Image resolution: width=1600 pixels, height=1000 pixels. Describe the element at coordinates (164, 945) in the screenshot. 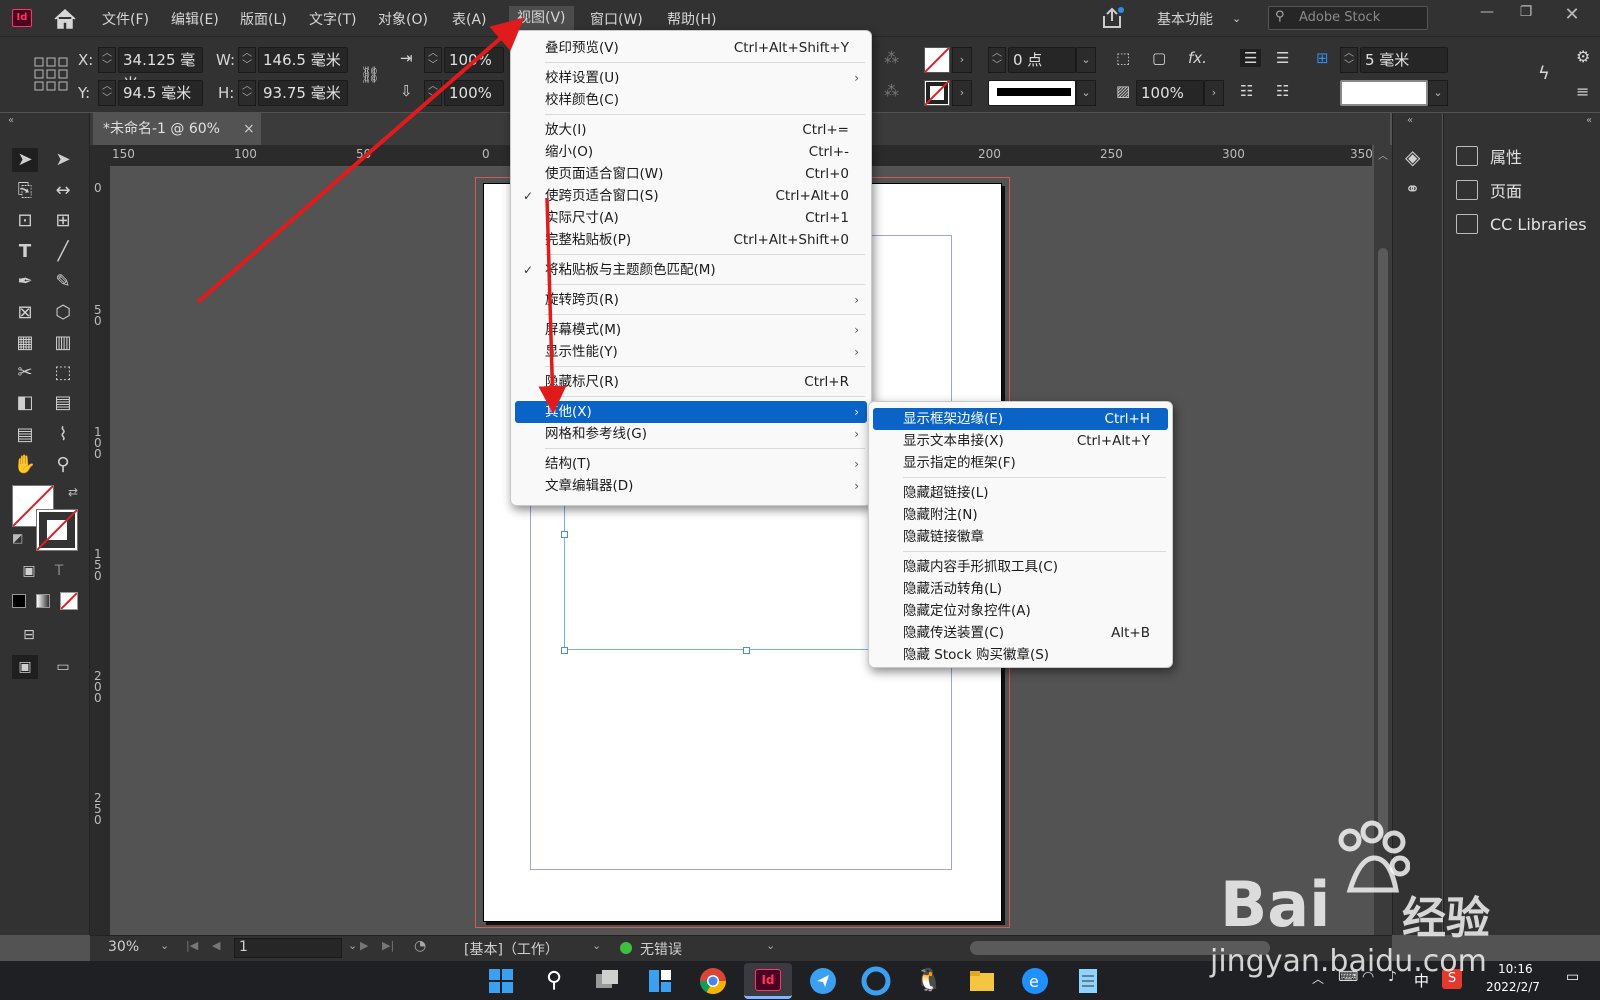

I see `zoom-dropdown-icon: ⌄` at that location.